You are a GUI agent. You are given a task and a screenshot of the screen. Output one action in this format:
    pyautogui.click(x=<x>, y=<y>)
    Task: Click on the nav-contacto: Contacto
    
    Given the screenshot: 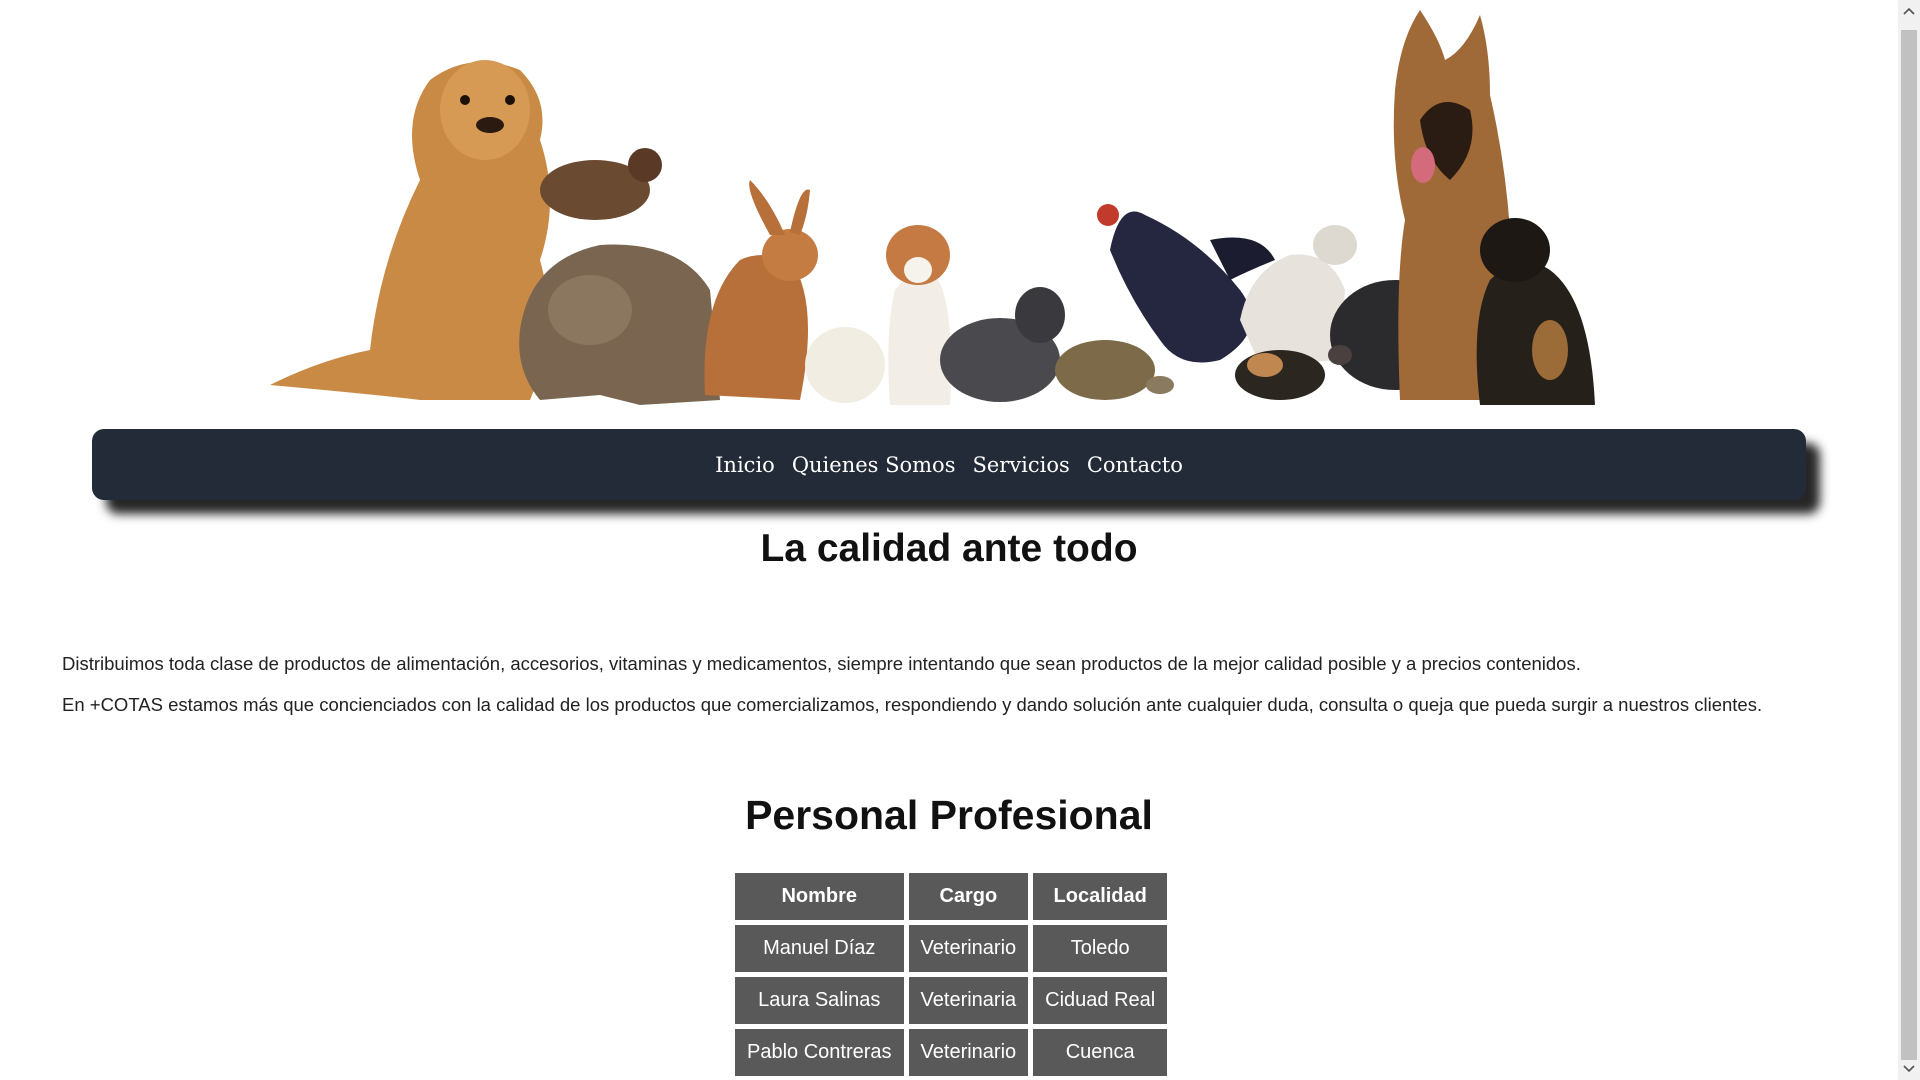 What is the action you would take?
    pyautogui.click(x=1135, y=465)
    